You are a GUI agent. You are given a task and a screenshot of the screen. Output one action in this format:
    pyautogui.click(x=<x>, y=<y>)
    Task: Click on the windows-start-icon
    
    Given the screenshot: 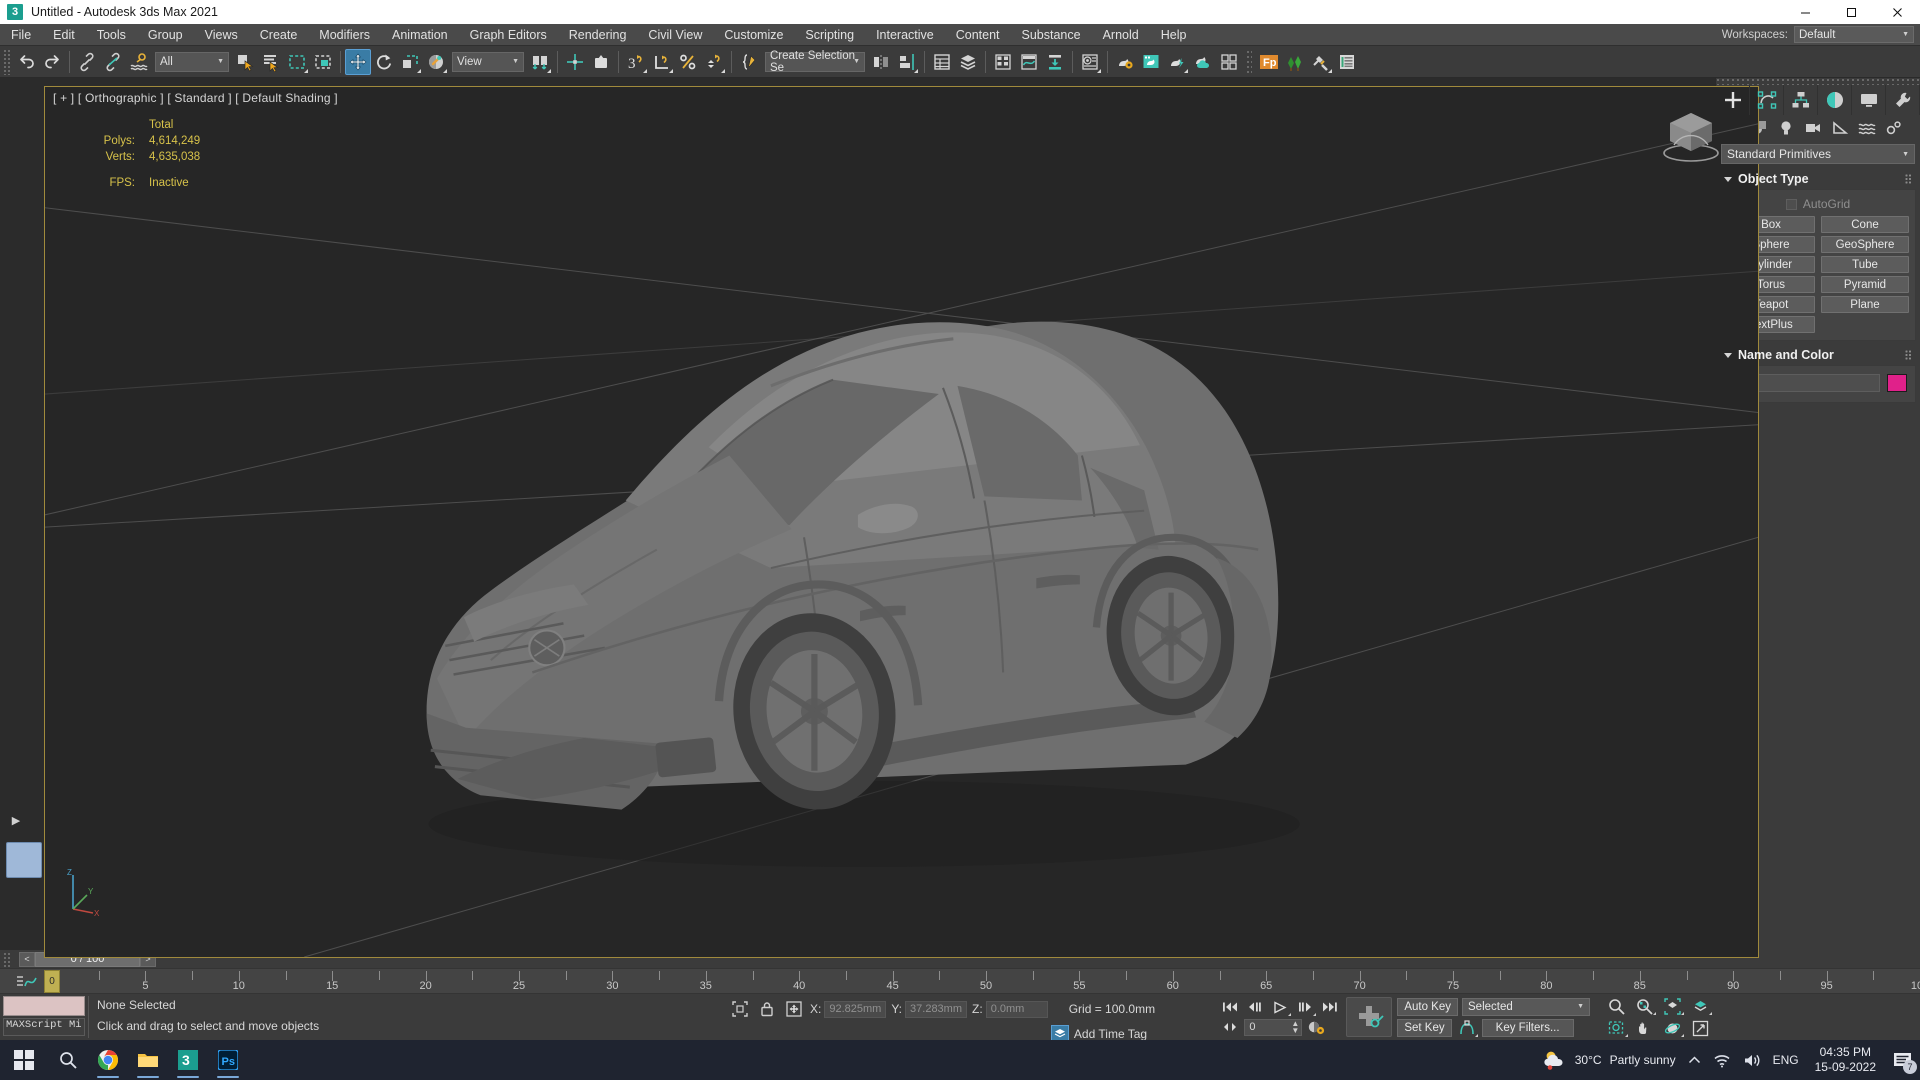 What is the action you would take?
    pyautogui.click(x=24, y=1060)
    